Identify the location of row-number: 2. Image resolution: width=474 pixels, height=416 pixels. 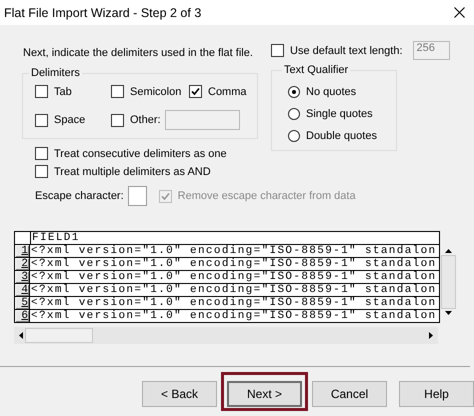
(22, 264).